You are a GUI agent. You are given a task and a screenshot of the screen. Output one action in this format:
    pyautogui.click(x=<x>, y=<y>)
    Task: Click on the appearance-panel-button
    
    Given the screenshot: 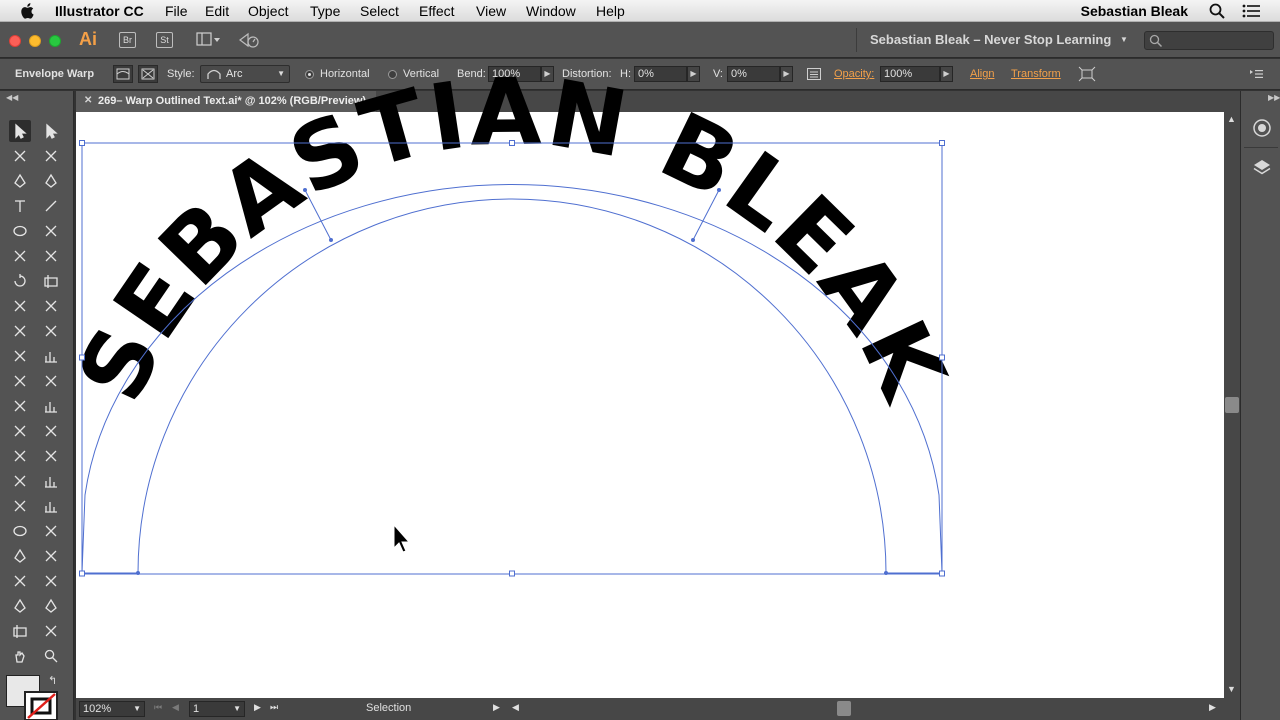 What is the action you would take?
    pyautogui.click(x=1262, y=128)
    